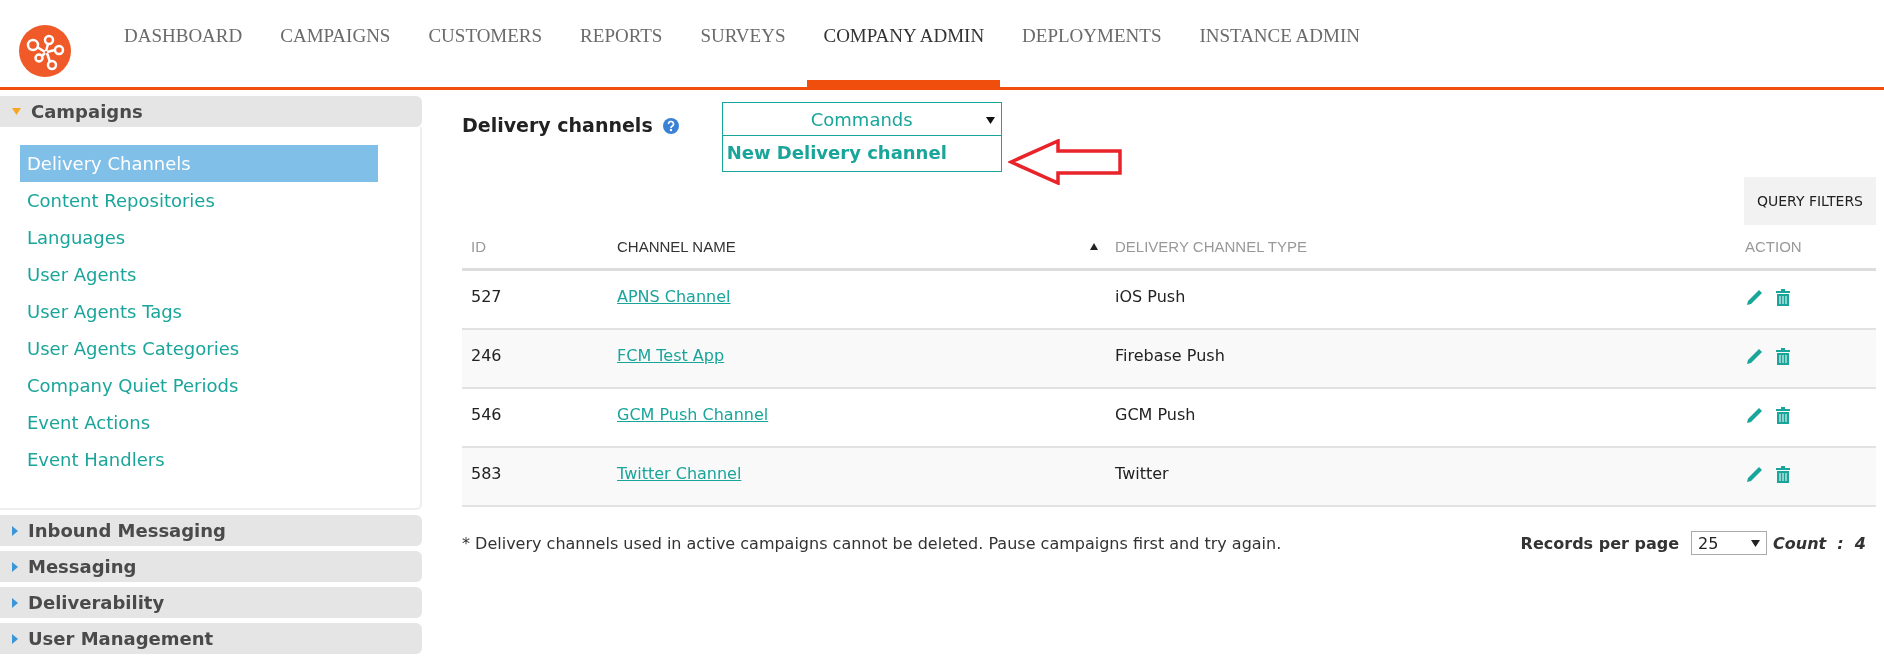  Describe the element at coordinates (1092, 43) in the screenshot. I see `nav-tab: DEPLOYMENTS` at that location.